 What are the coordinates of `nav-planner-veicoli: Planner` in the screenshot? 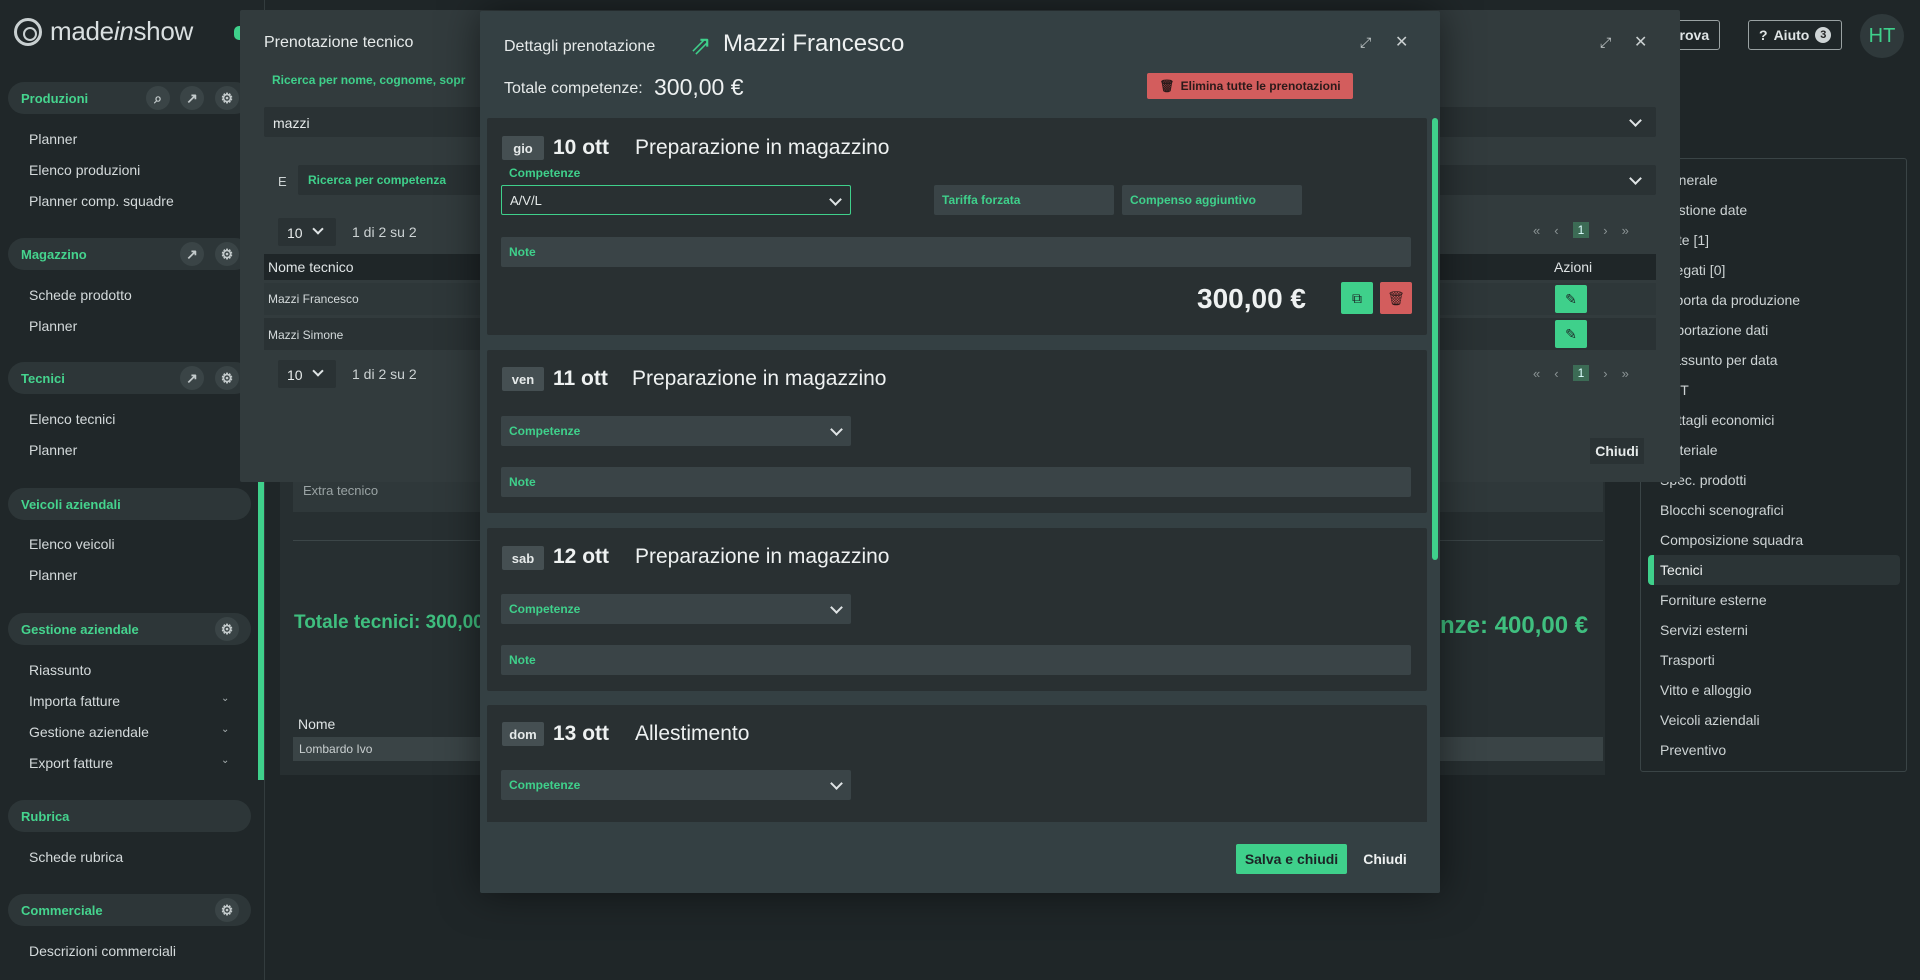 It's located at (53, 575).